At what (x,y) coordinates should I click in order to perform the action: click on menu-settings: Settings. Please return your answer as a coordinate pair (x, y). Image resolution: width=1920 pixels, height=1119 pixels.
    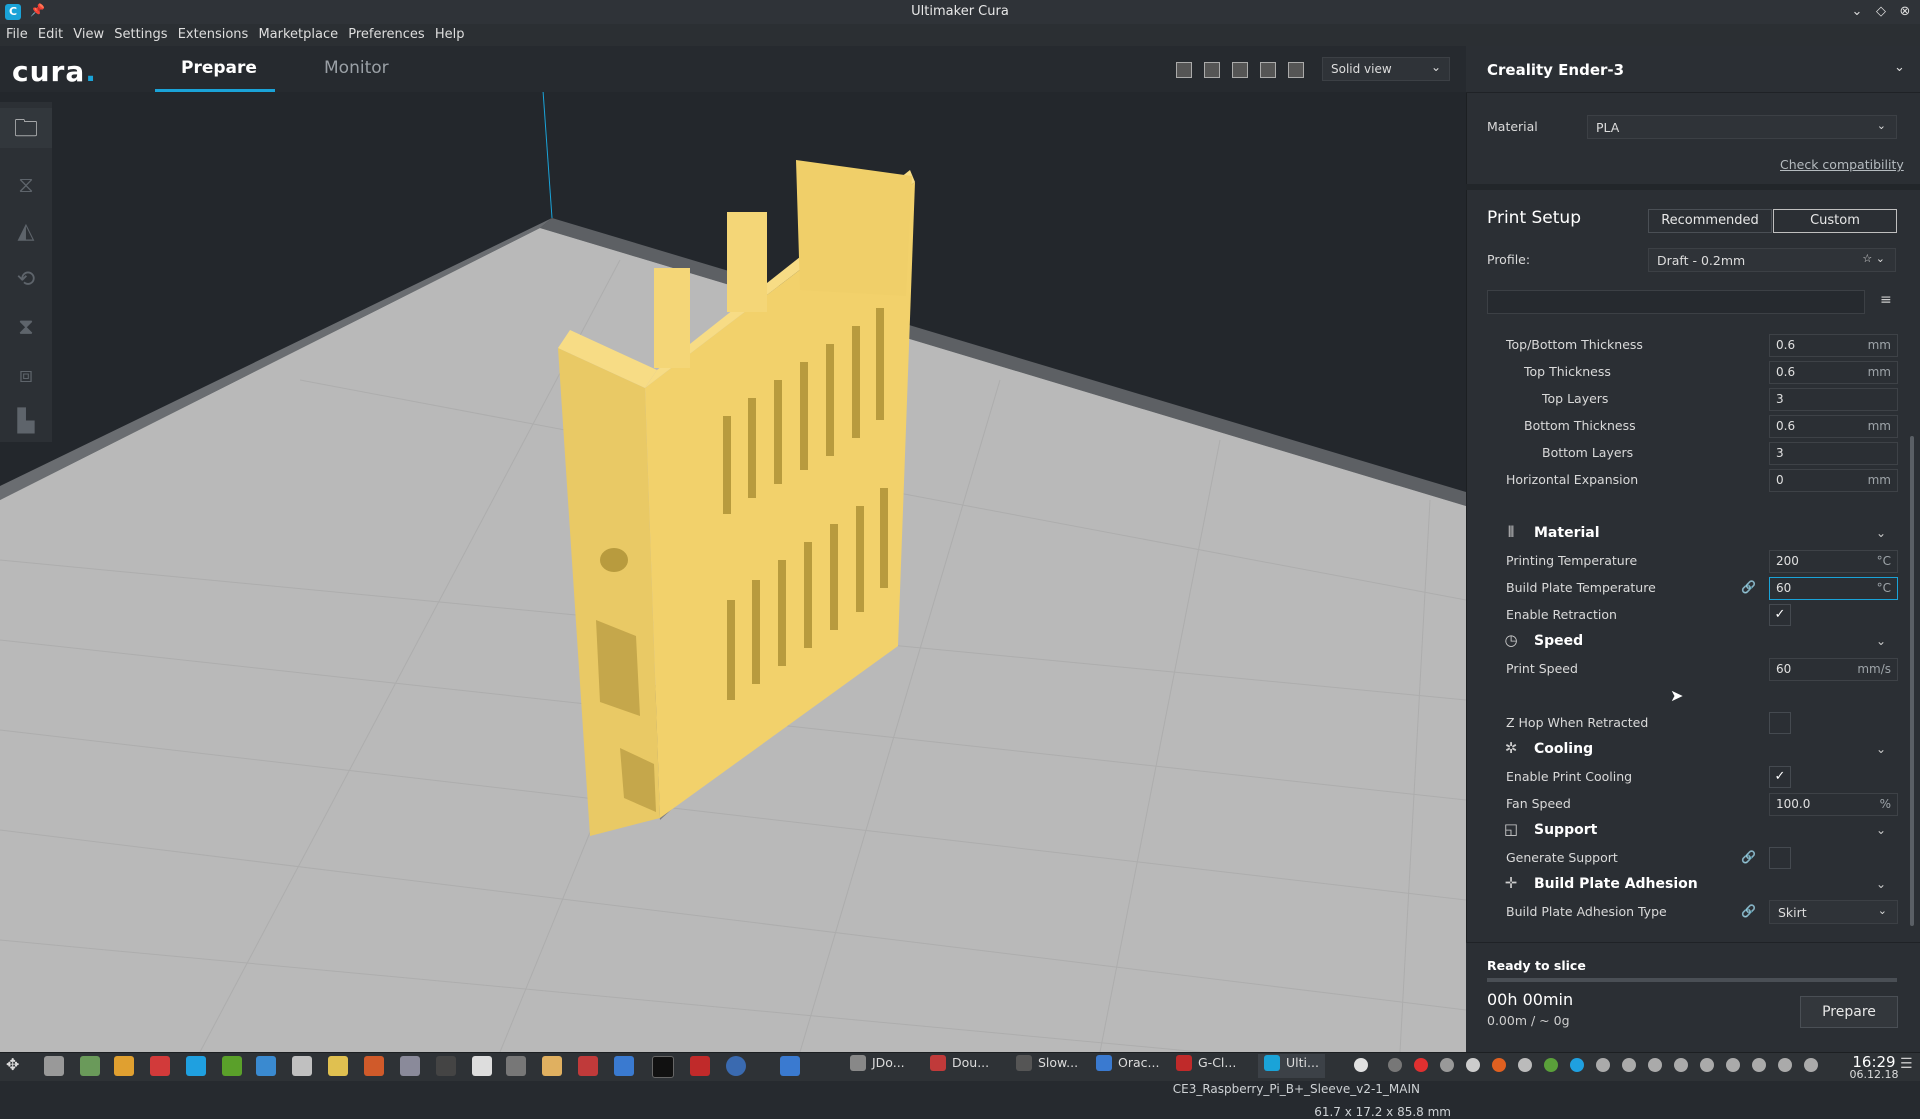
    Looking at the image, I should click on (140, 33).